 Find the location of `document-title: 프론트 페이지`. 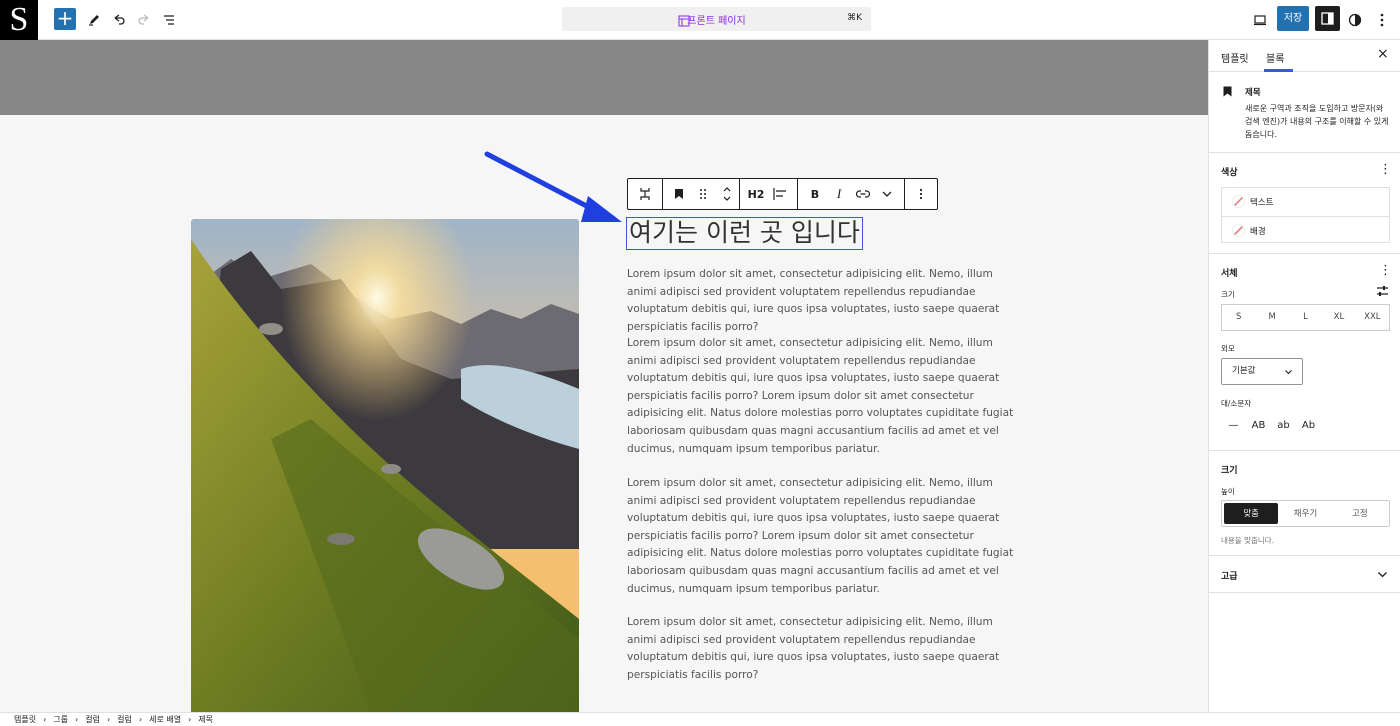

document-title: 프론트 페이지 is located at coordinates (716, 21).